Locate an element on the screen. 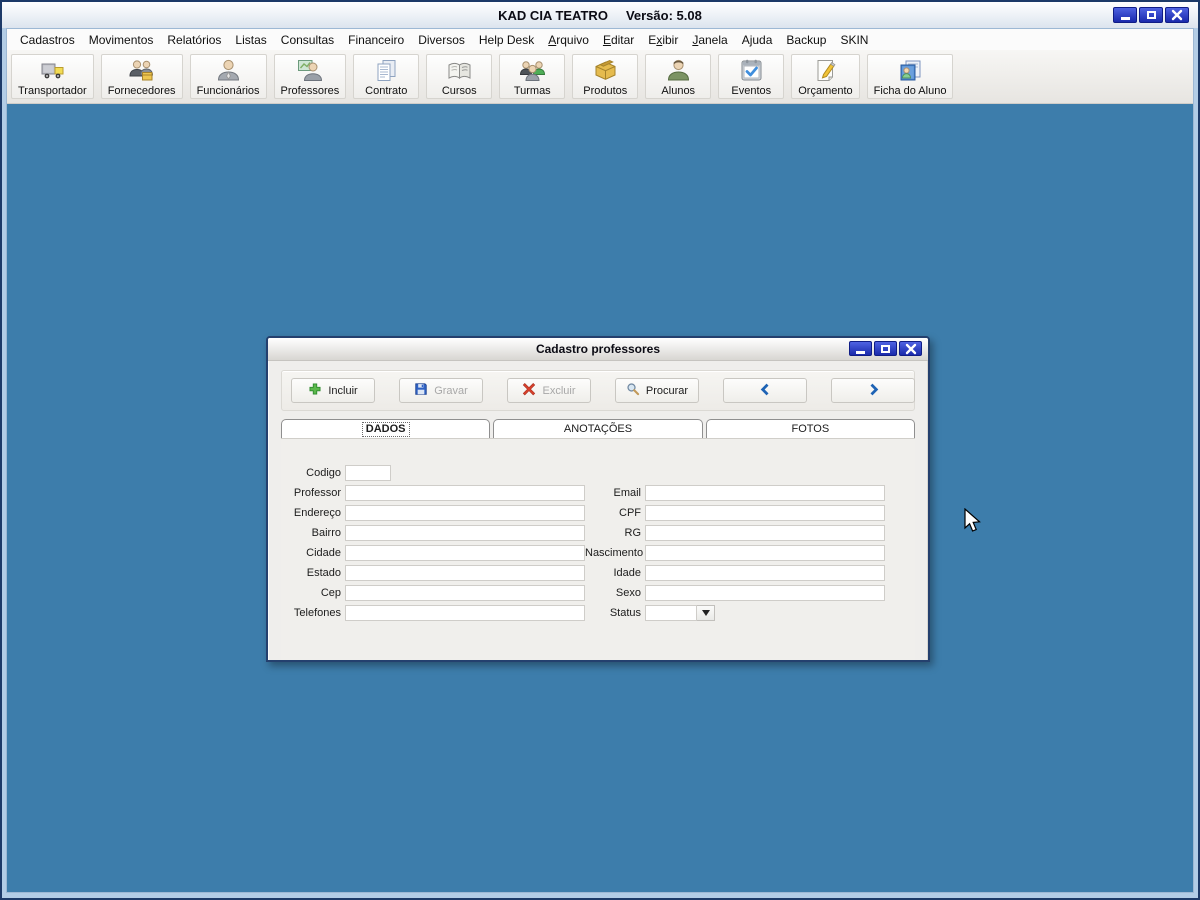  tab-dados: DADOS is located at coordinates (386, 428).